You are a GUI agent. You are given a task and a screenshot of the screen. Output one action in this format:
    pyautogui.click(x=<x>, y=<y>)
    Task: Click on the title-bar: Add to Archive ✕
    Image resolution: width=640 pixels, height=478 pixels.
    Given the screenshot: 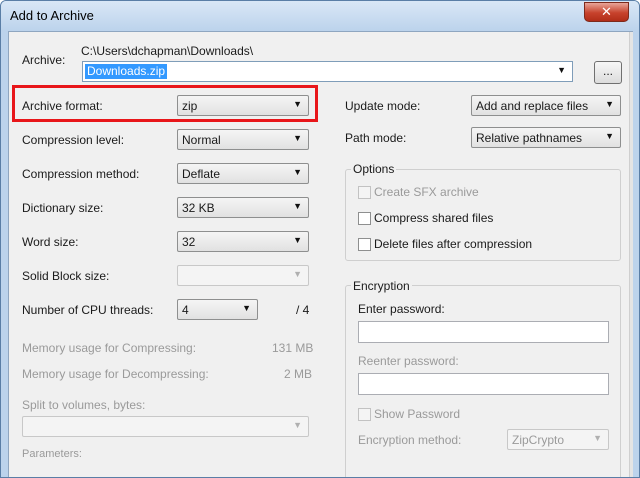 What is the action you would take?
    pyautogui.click(x=320, y=16)
    